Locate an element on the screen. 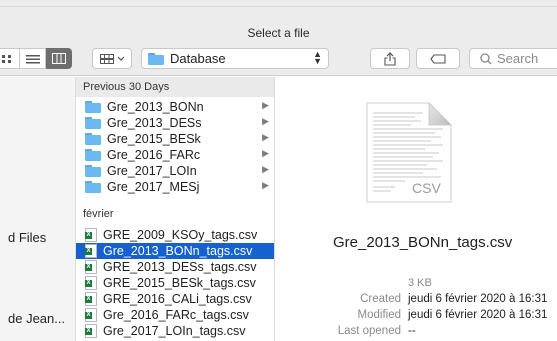 This screenshot has height=341, width=557. file-row: X Gre_2016_FARc_tags.csv is located at coordinates (175, 315).